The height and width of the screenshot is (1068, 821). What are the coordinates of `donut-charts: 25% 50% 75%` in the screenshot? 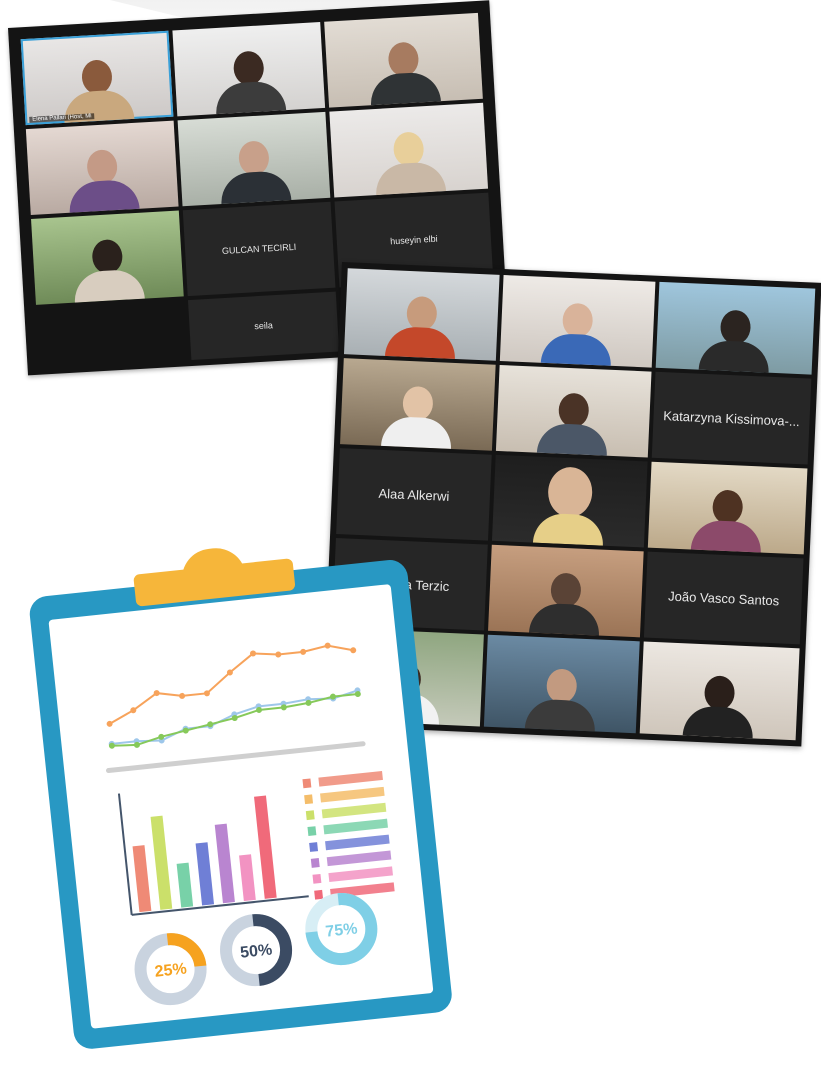 It's located at (256, 949).